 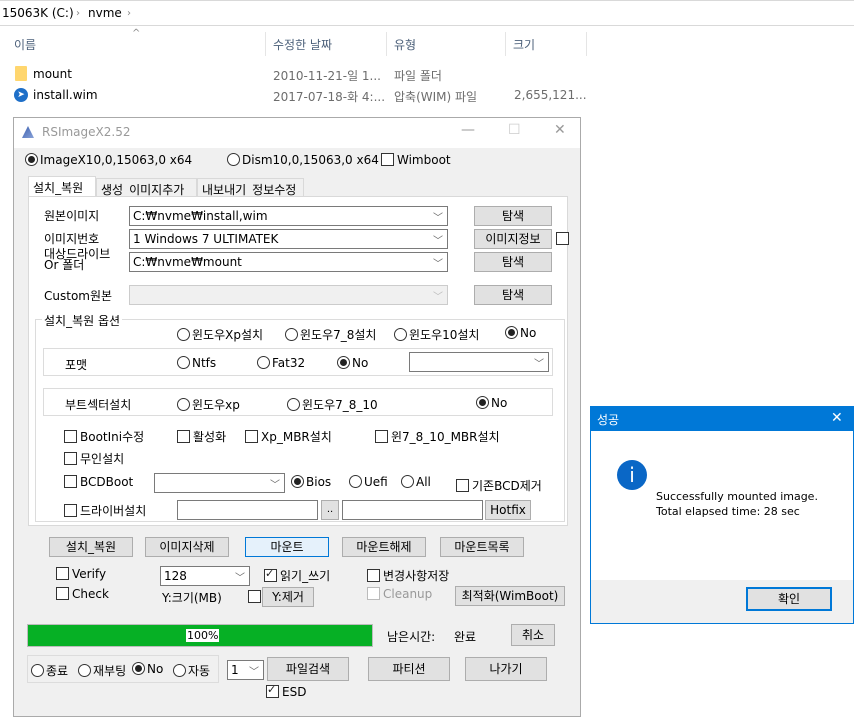 I want to click on optimize-wimboot-button: 최적화(WimBoot), so click(x=510, y=596).